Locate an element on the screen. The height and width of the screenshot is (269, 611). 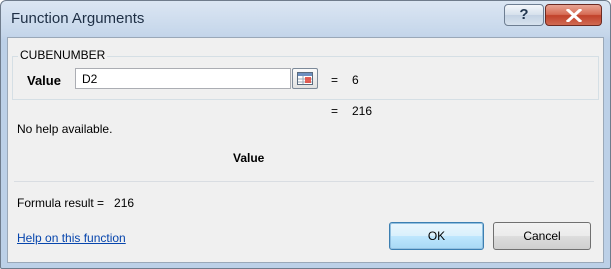
result-equals-sign: = is located at coordinates (335, 111).